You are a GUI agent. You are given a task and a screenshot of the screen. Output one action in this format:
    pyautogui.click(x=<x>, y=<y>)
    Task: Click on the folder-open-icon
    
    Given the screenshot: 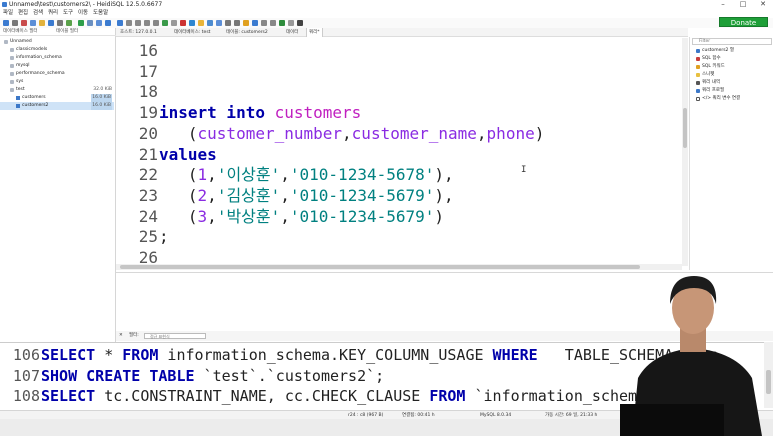 What is the action you would take?
    pyautogui.click(x=201, y=23)
    